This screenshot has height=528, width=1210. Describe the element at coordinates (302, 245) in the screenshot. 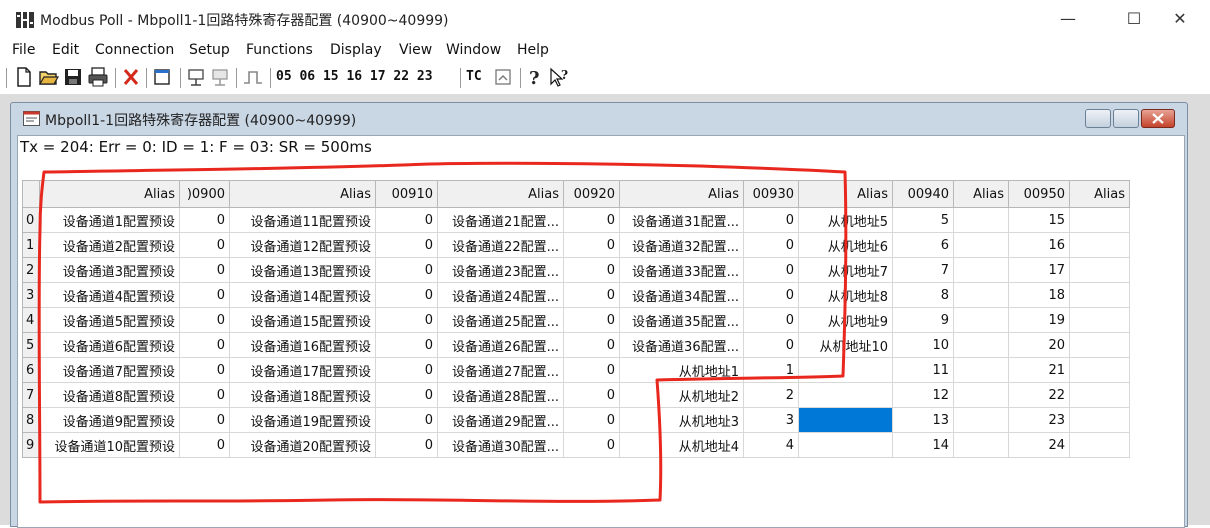

I see `alias-cell: 设备通道12配置预设` at that location.